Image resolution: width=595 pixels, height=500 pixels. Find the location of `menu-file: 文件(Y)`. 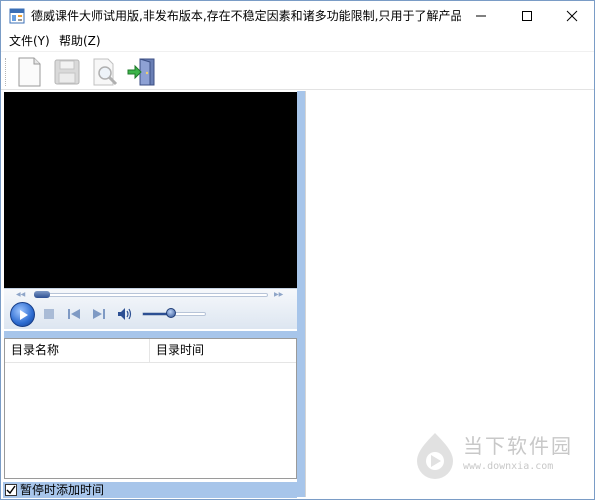

menu-file: 文件(Y) is located at coordinates (29, 41).